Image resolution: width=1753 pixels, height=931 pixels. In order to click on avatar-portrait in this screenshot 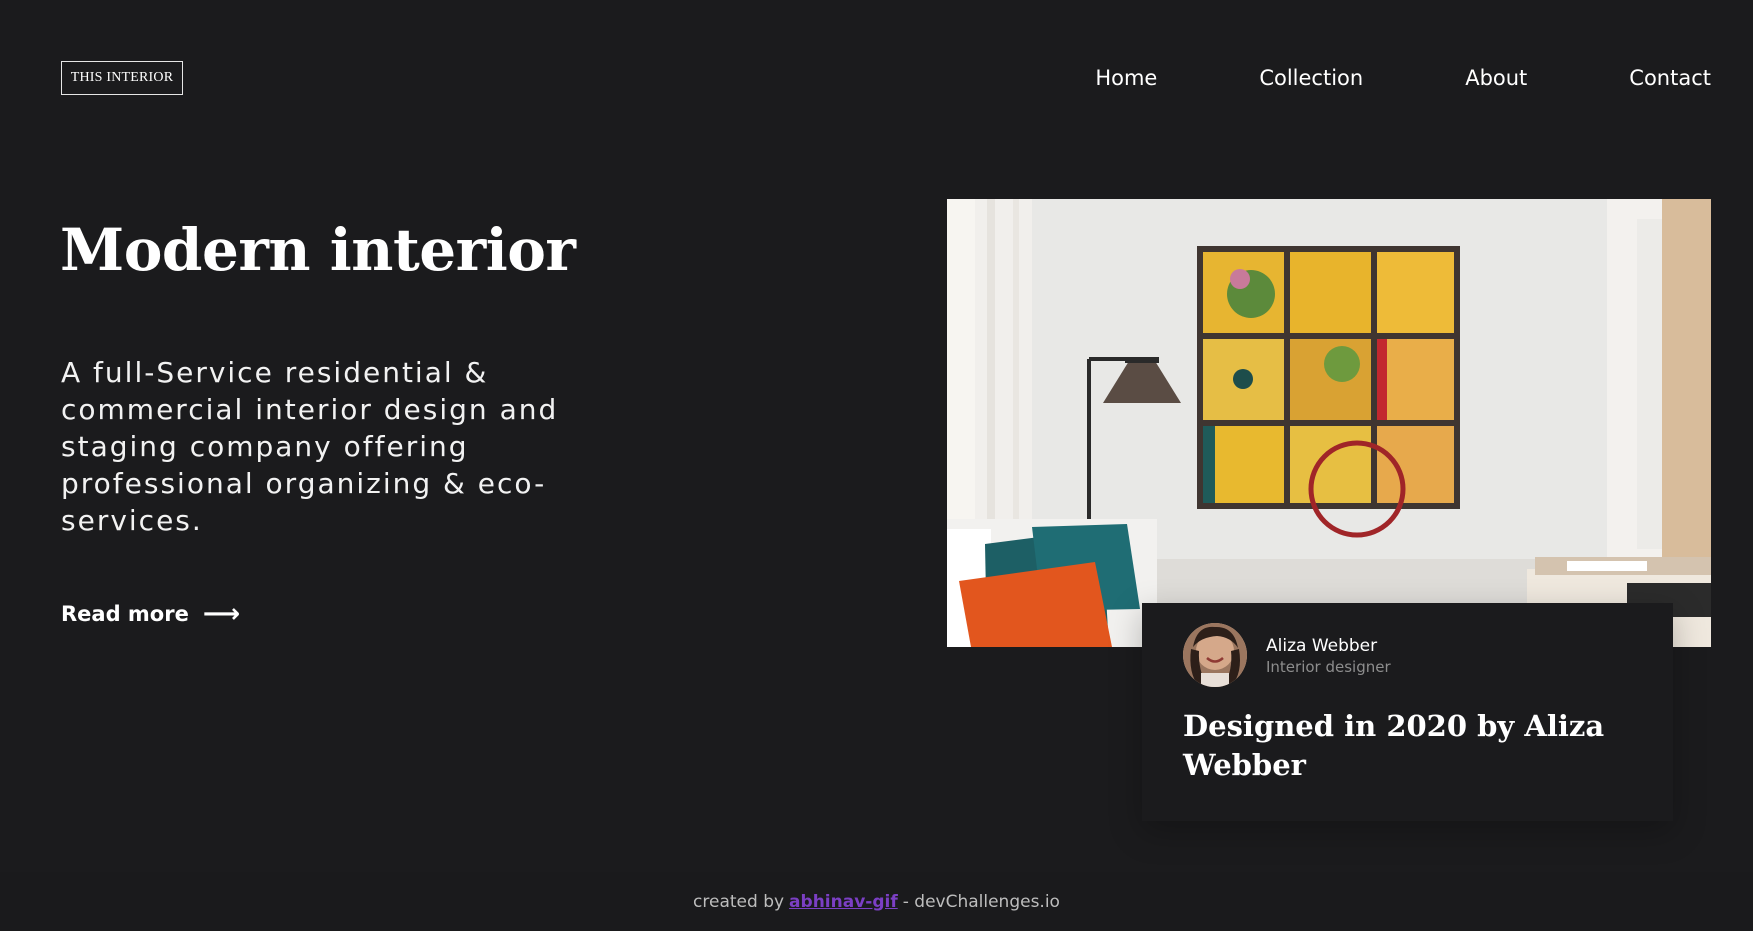, I will do `click(1215, 655)`.